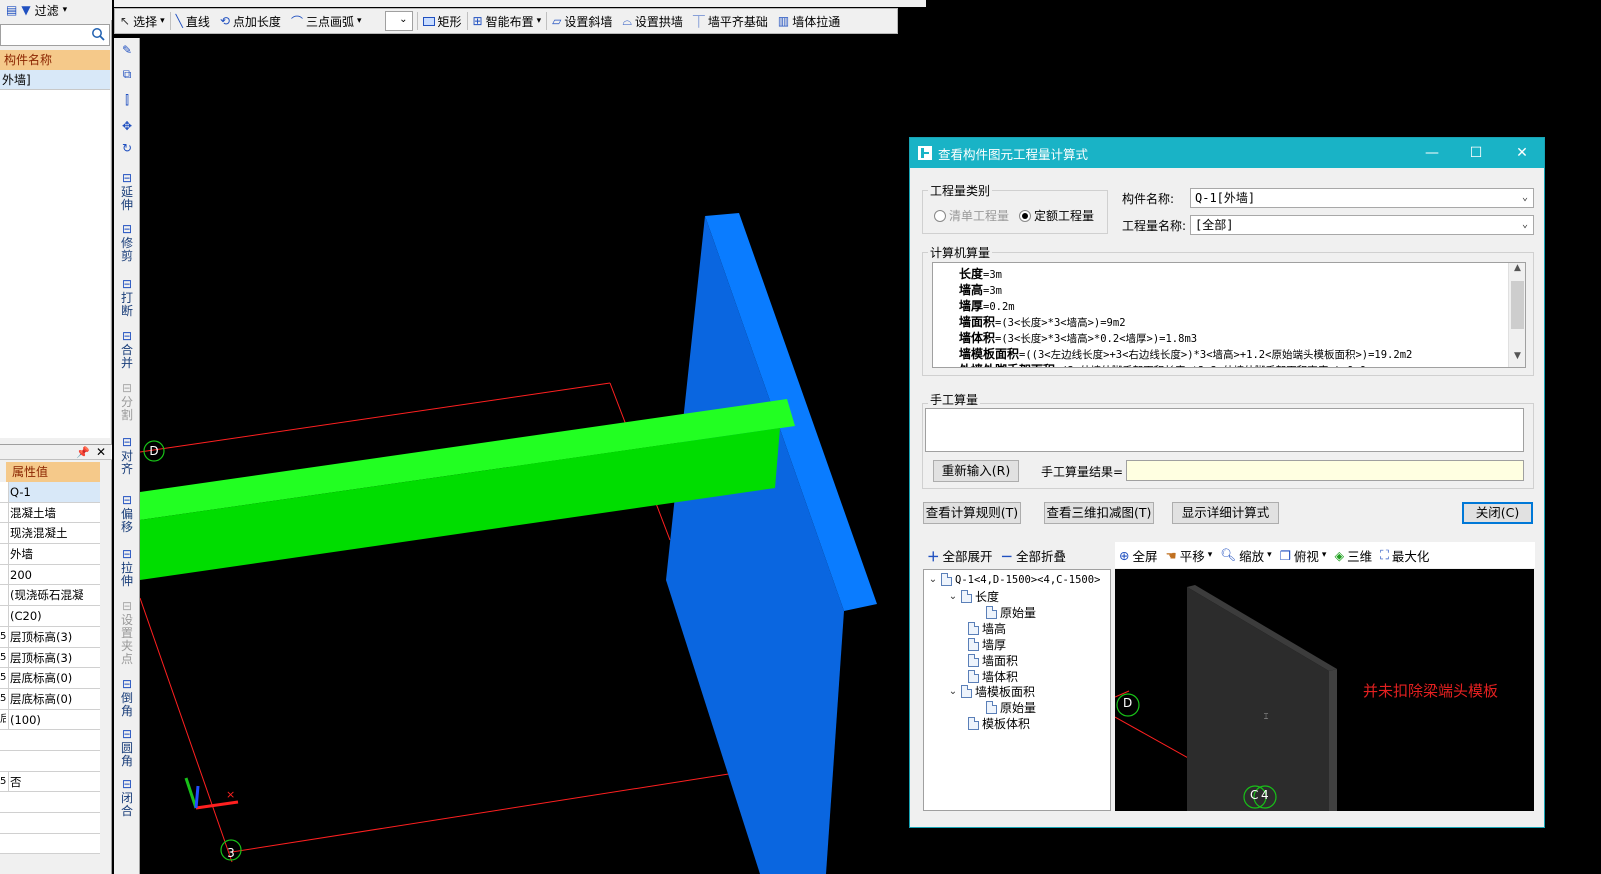 The height and width of the screenshot is (874, 1601). What do you see at coordinates (127, 402) in the screenshot?
I see `vtool-4: ⊟ 分割` at bounding box center [127, 402].